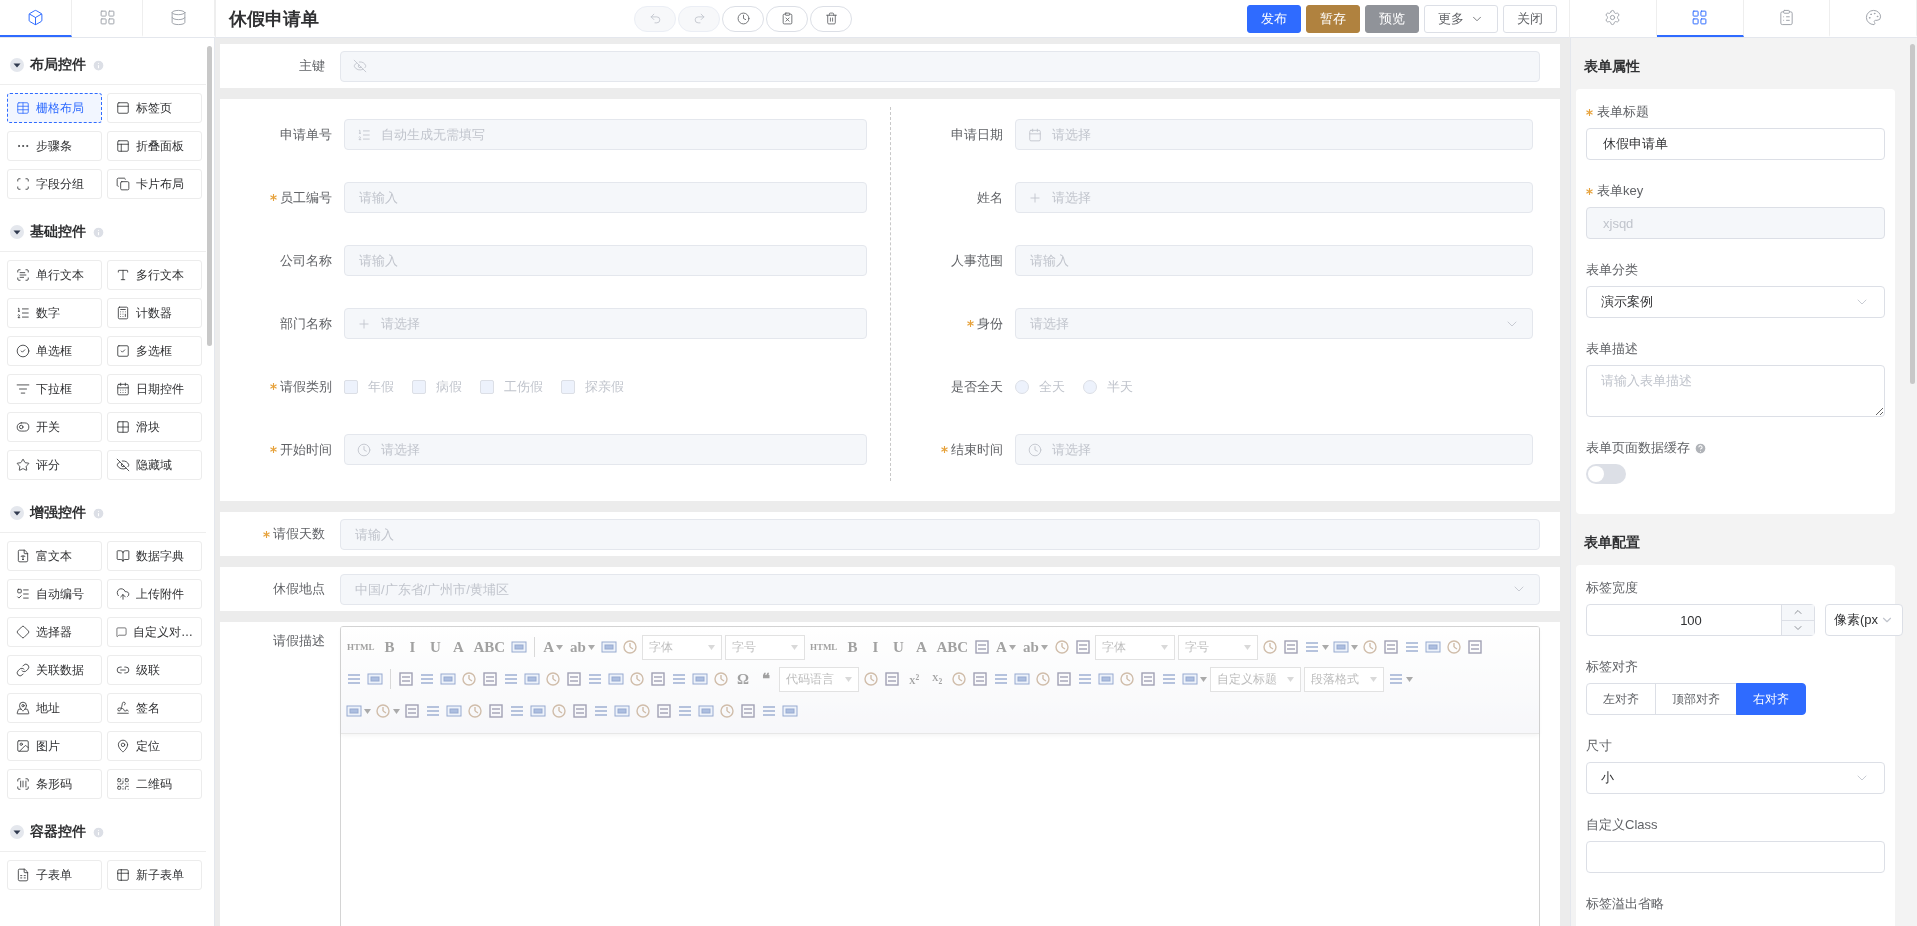 The image size is (1917, 926). Describe the element at coordinates (154, 708) in the screenshot. I see `component-item: 签名` at that location.